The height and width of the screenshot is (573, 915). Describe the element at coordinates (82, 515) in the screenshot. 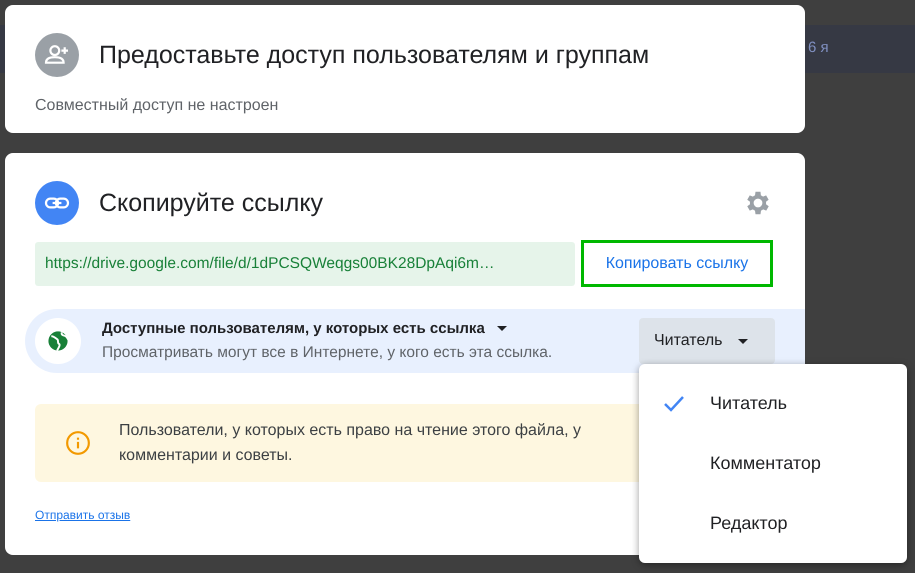

I see `feedback-link: Отправить отзыв` at that location.